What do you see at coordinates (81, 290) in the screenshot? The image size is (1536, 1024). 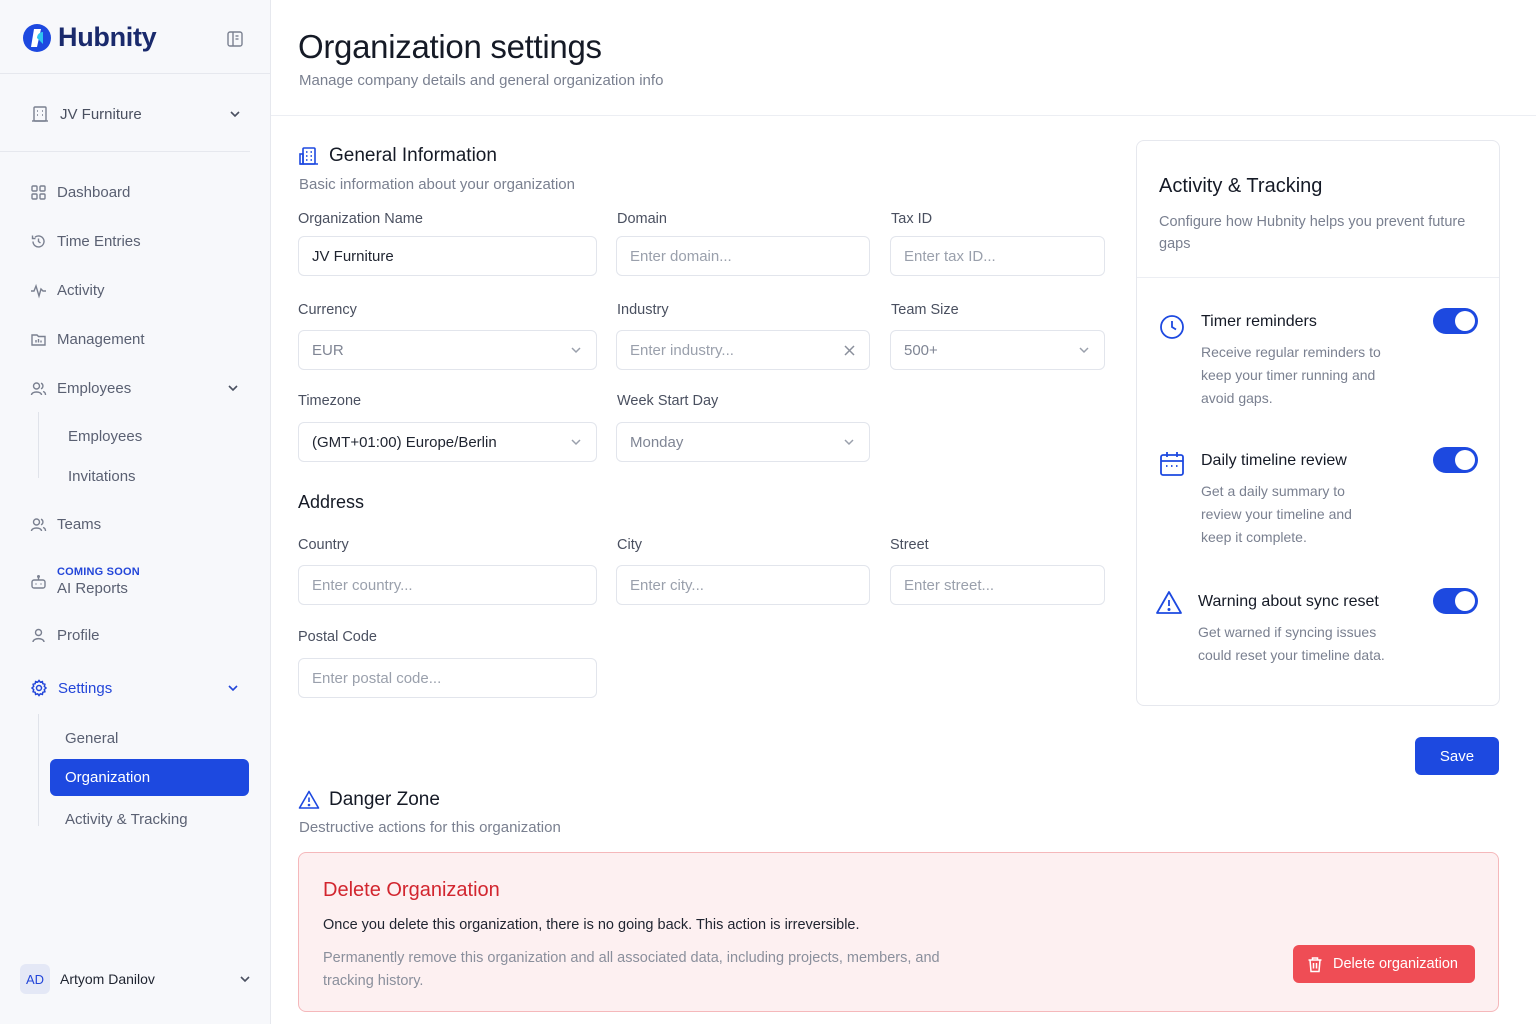 I see `nav-activity-label: Activity` at bounding box center [81, 290].